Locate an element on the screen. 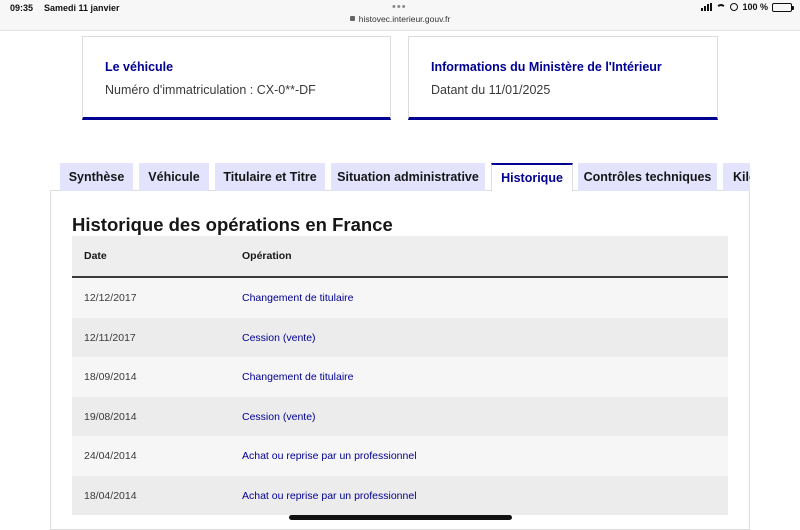 The image size is (800, 530). row-date: 18/04/2014 is located at coordinates (110, 495).